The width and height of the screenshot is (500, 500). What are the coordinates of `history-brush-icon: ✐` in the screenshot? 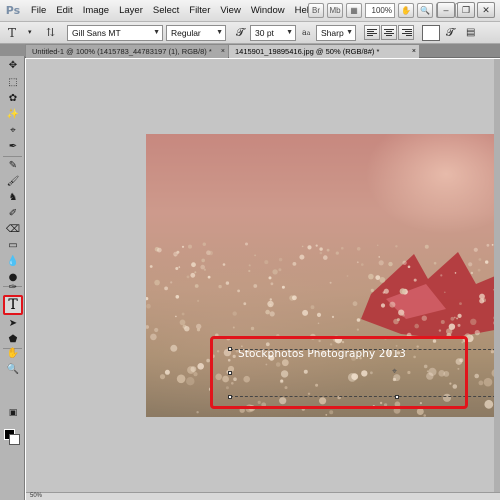 It's located at (13, 213).